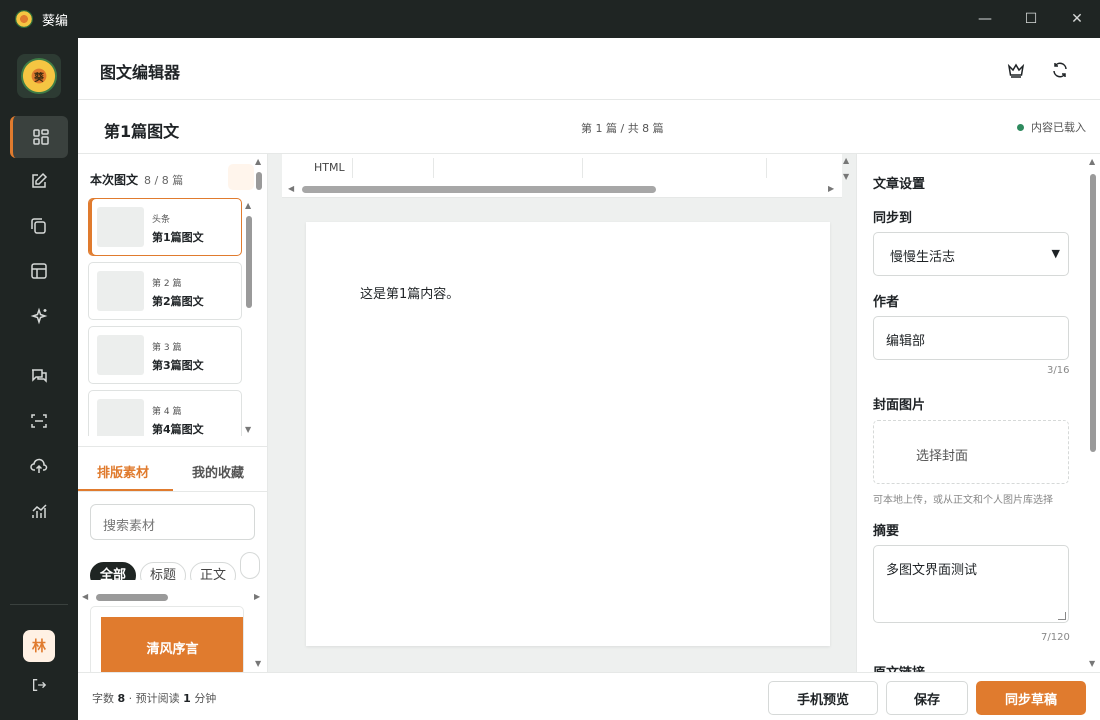 This screenshot has width=1100, height=720. What do you see at coordinates (24, 19) in the screenshot?
I see `app-logo-icon` at bounding box center [24, 19].